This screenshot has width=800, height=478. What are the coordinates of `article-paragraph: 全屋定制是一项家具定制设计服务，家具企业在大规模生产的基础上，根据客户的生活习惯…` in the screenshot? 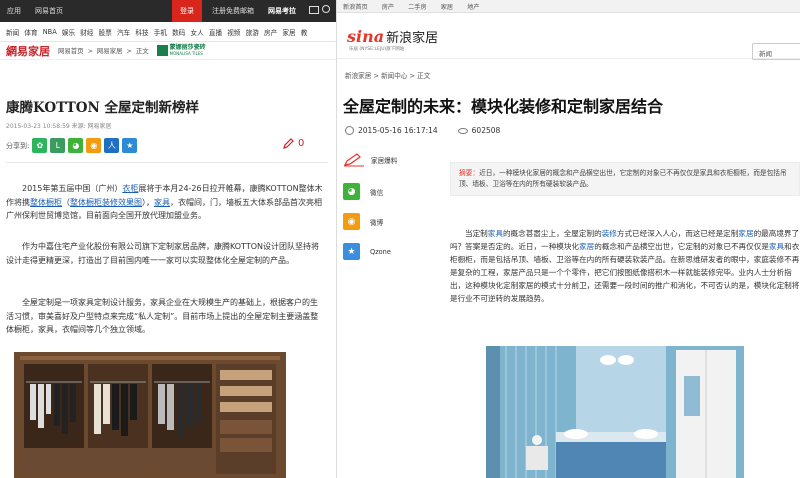 It's located at (162, 316).